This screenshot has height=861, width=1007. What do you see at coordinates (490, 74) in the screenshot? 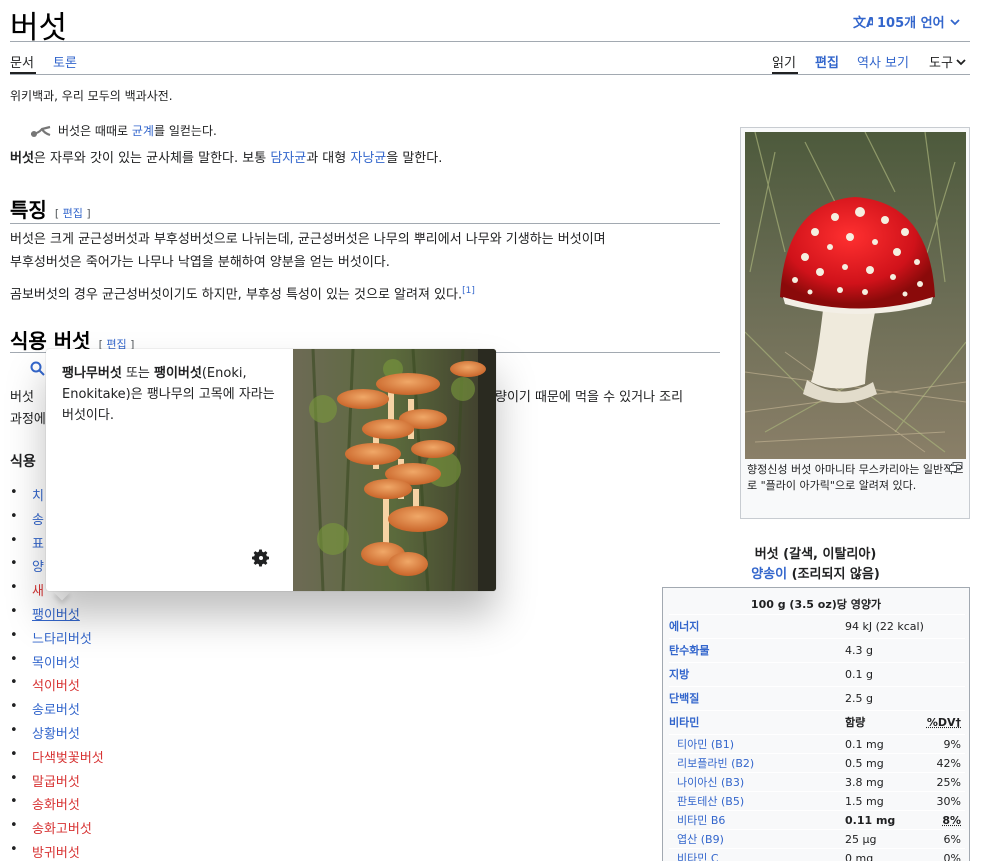
I see `tabs-divider` at bounding box center [490, 74].